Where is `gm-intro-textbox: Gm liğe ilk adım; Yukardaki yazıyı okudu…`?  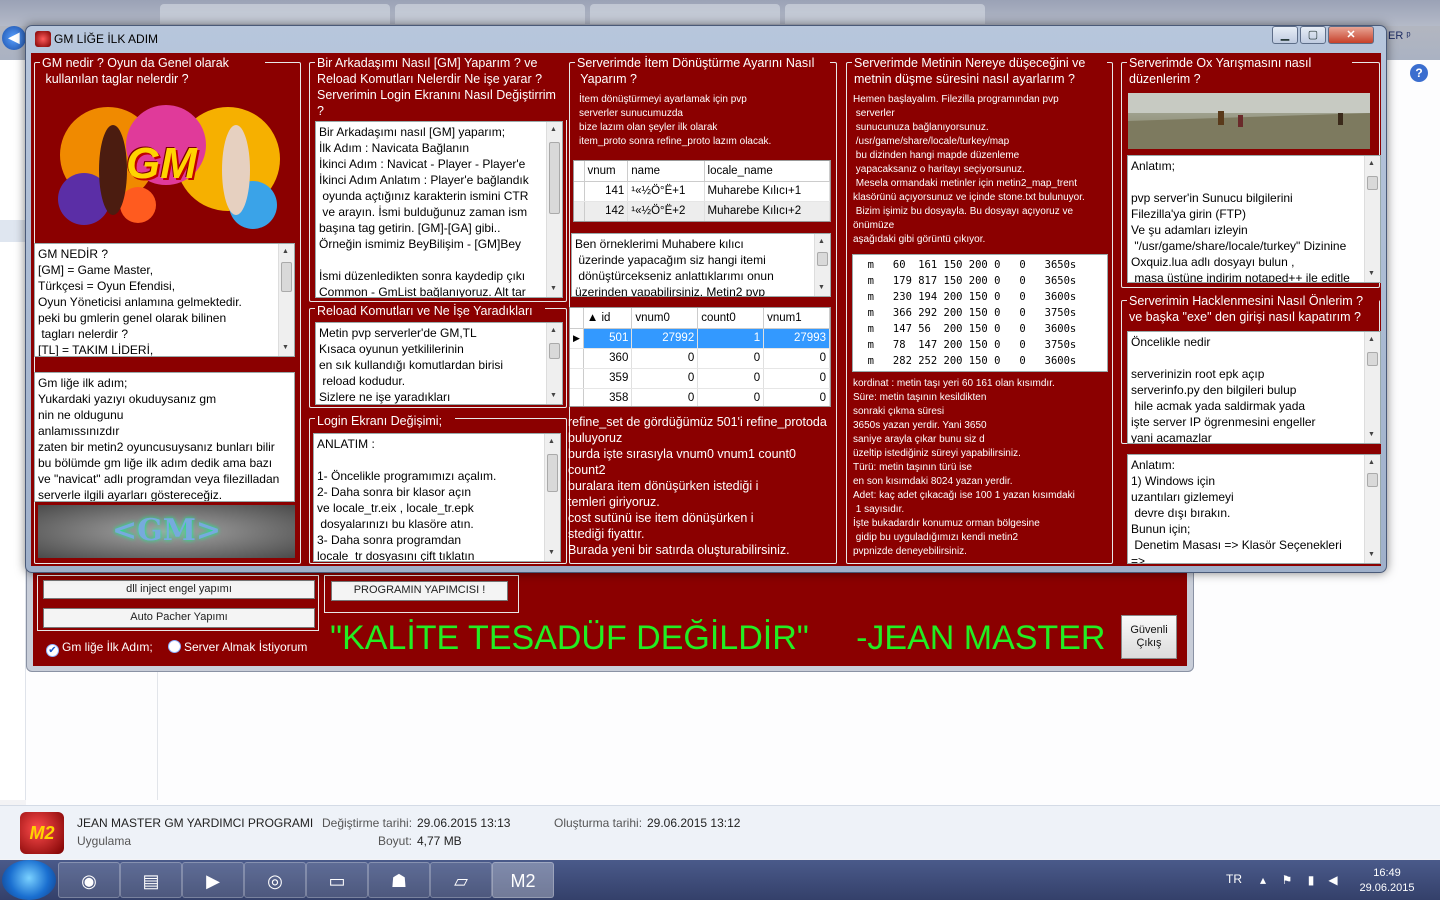 gm-intro-textbox: Gm liğe ilk adım; Yukardaki yazıyı okudu… is located at coordinates (164, 437).